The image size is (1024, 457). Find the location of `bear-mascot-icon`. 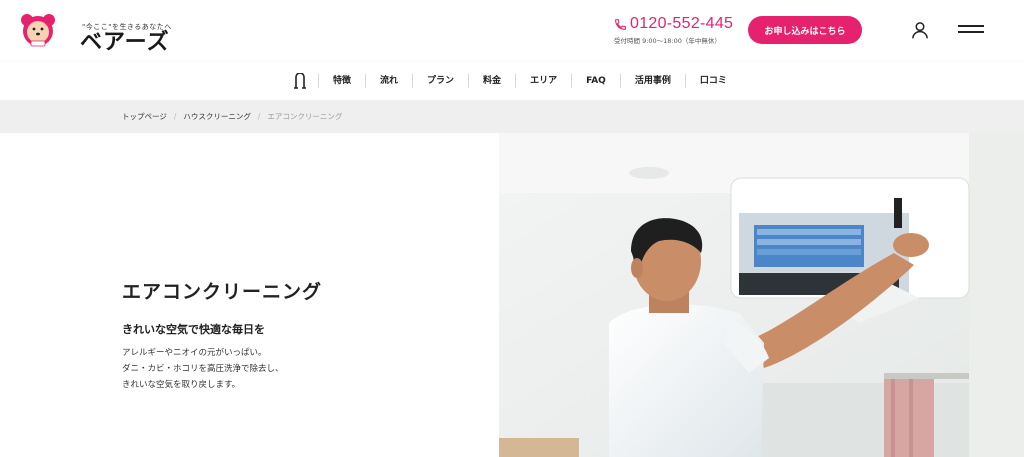

bear-mascot-icon is located at coordinates (38, 30).